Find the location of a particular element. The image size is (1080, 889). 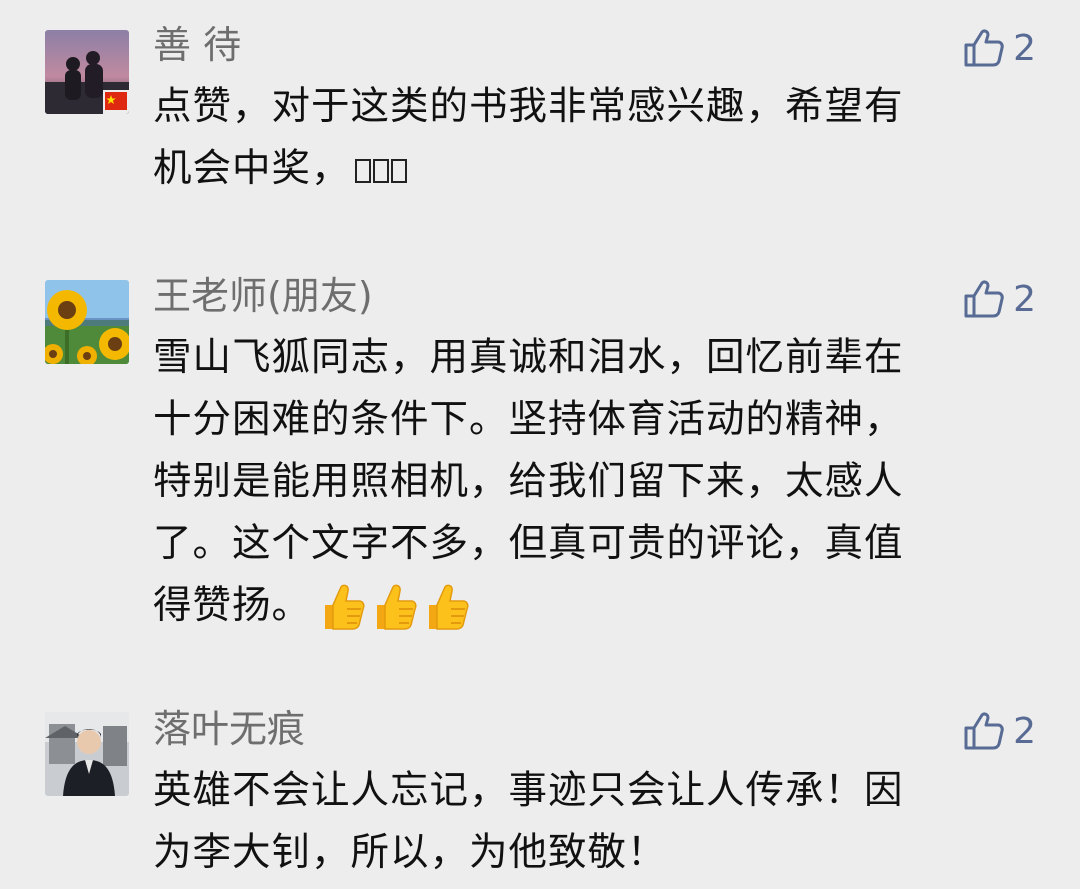

comment-text: 英雄不会让人忘记，事迹只会让人传承！因 为李大钊，所以，为他致敬！ is located at coordinates (583, 822).